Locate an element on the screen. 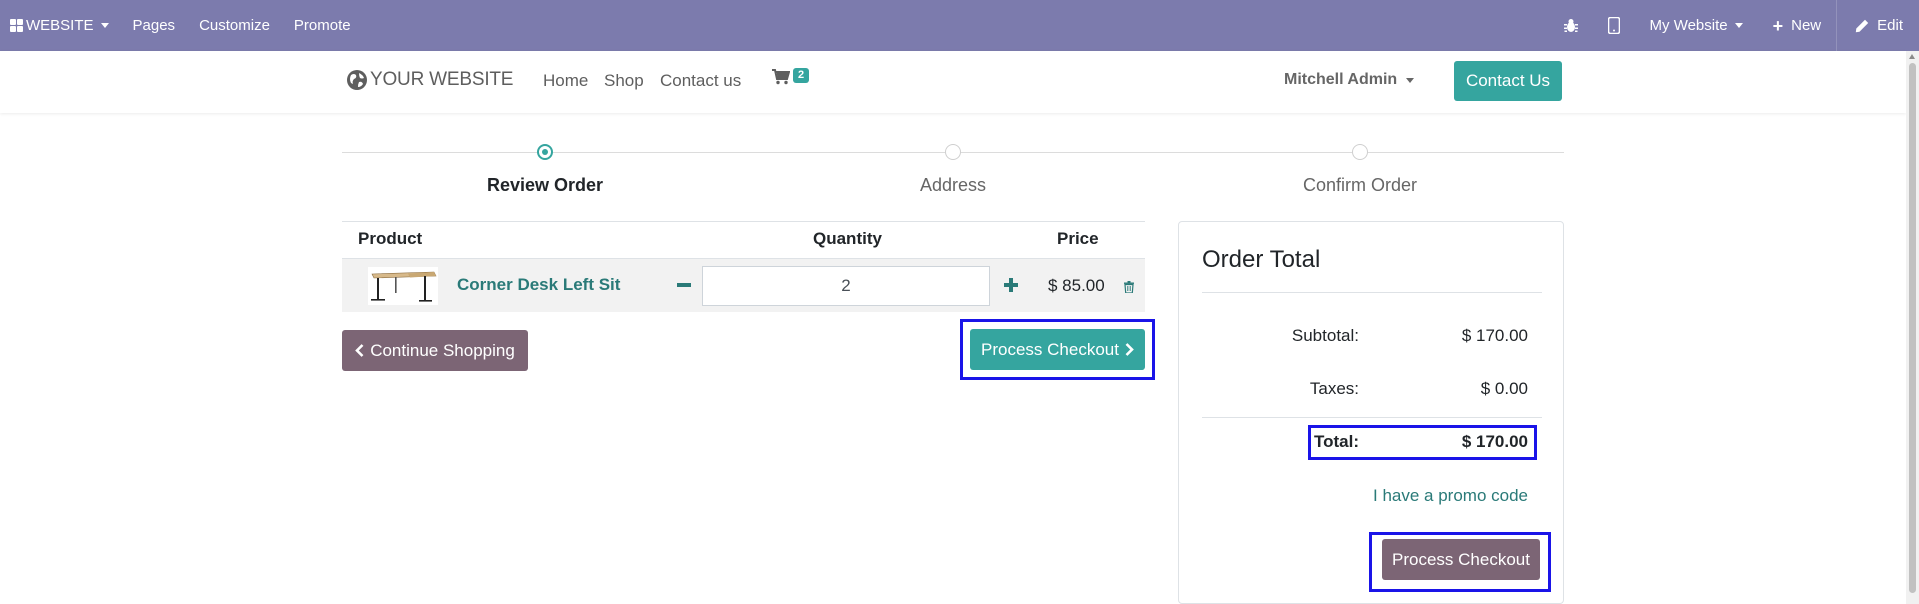  product-image is located at coordinates (403, 286).